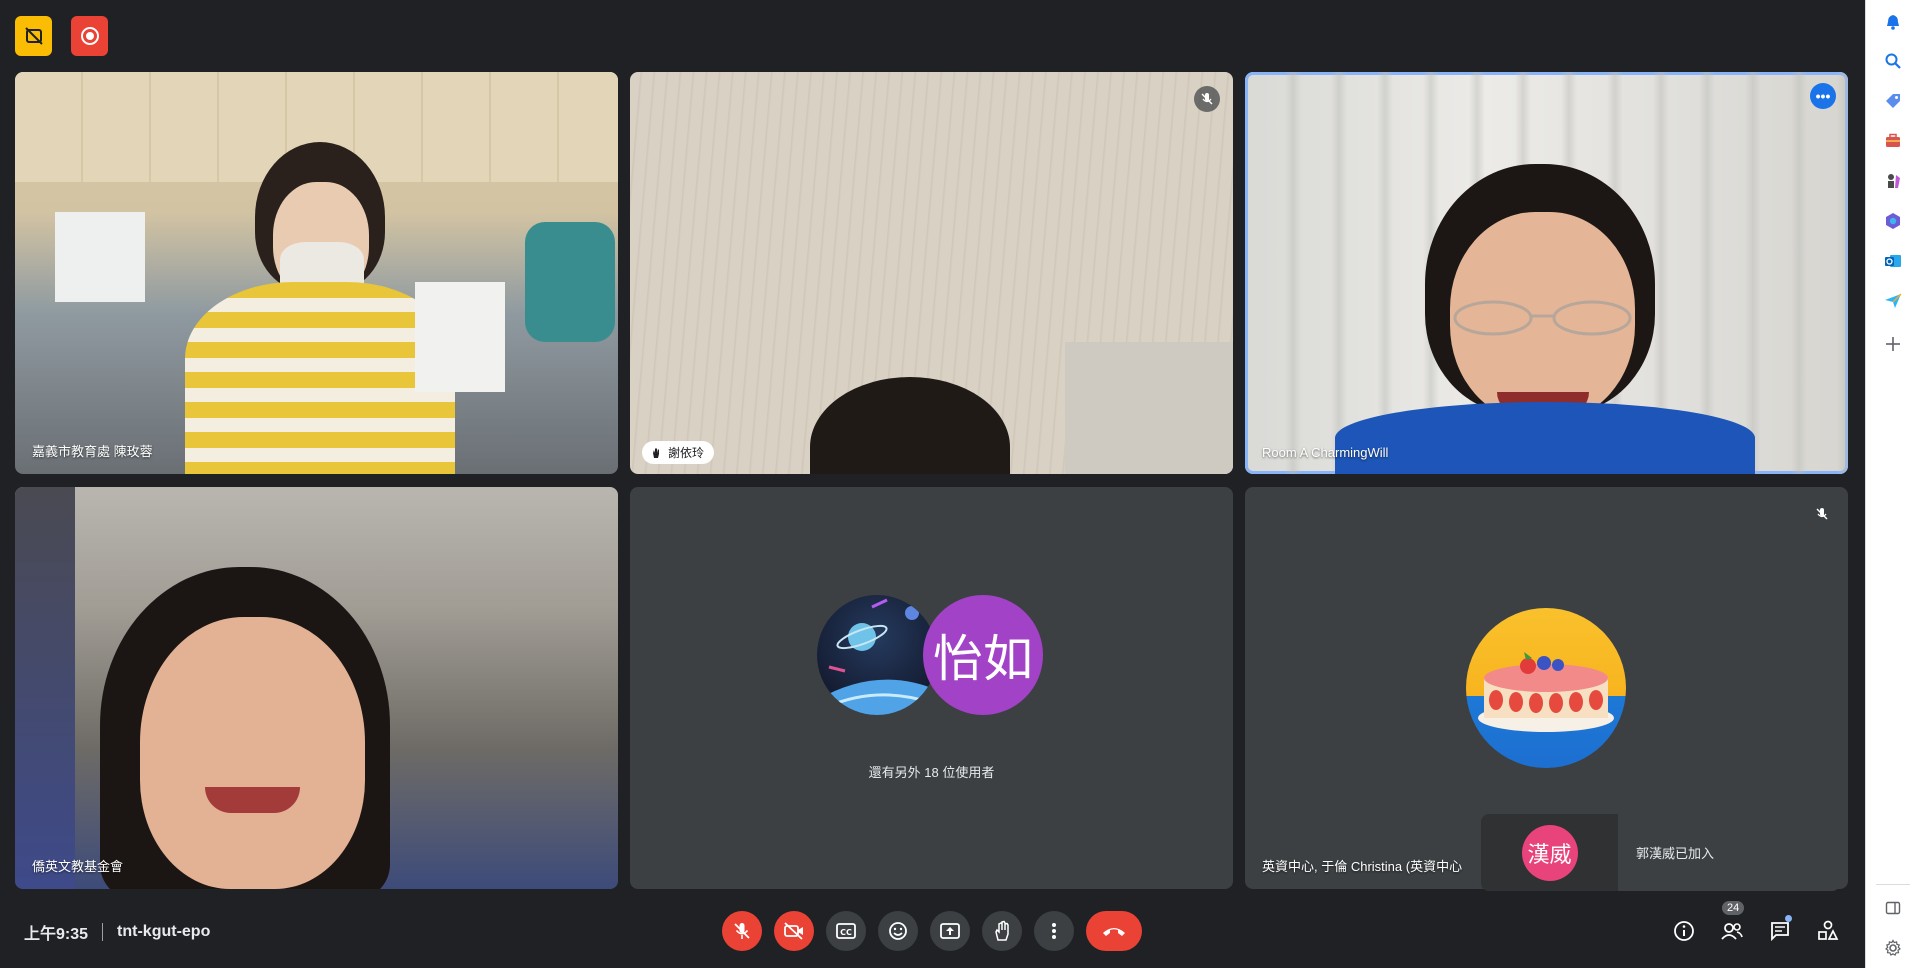 The width and height of the screenshot is (1920, 968). I want to click on person-hair, so click(910, 425).